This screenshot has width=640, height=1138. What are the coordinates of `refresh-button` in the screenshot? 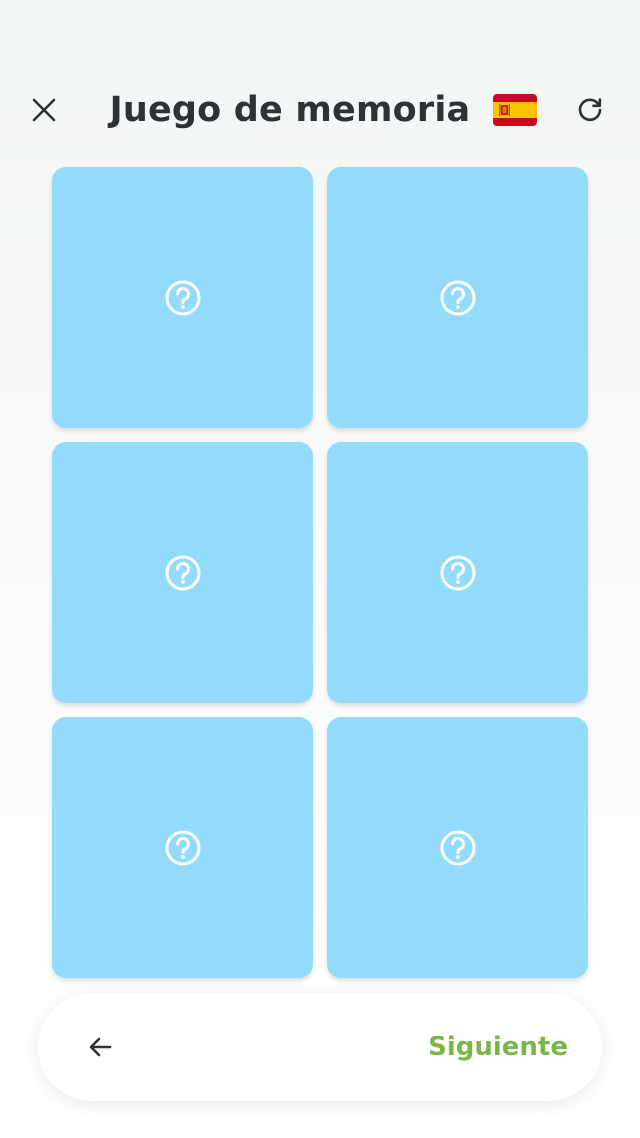 It's located at (590, 110).